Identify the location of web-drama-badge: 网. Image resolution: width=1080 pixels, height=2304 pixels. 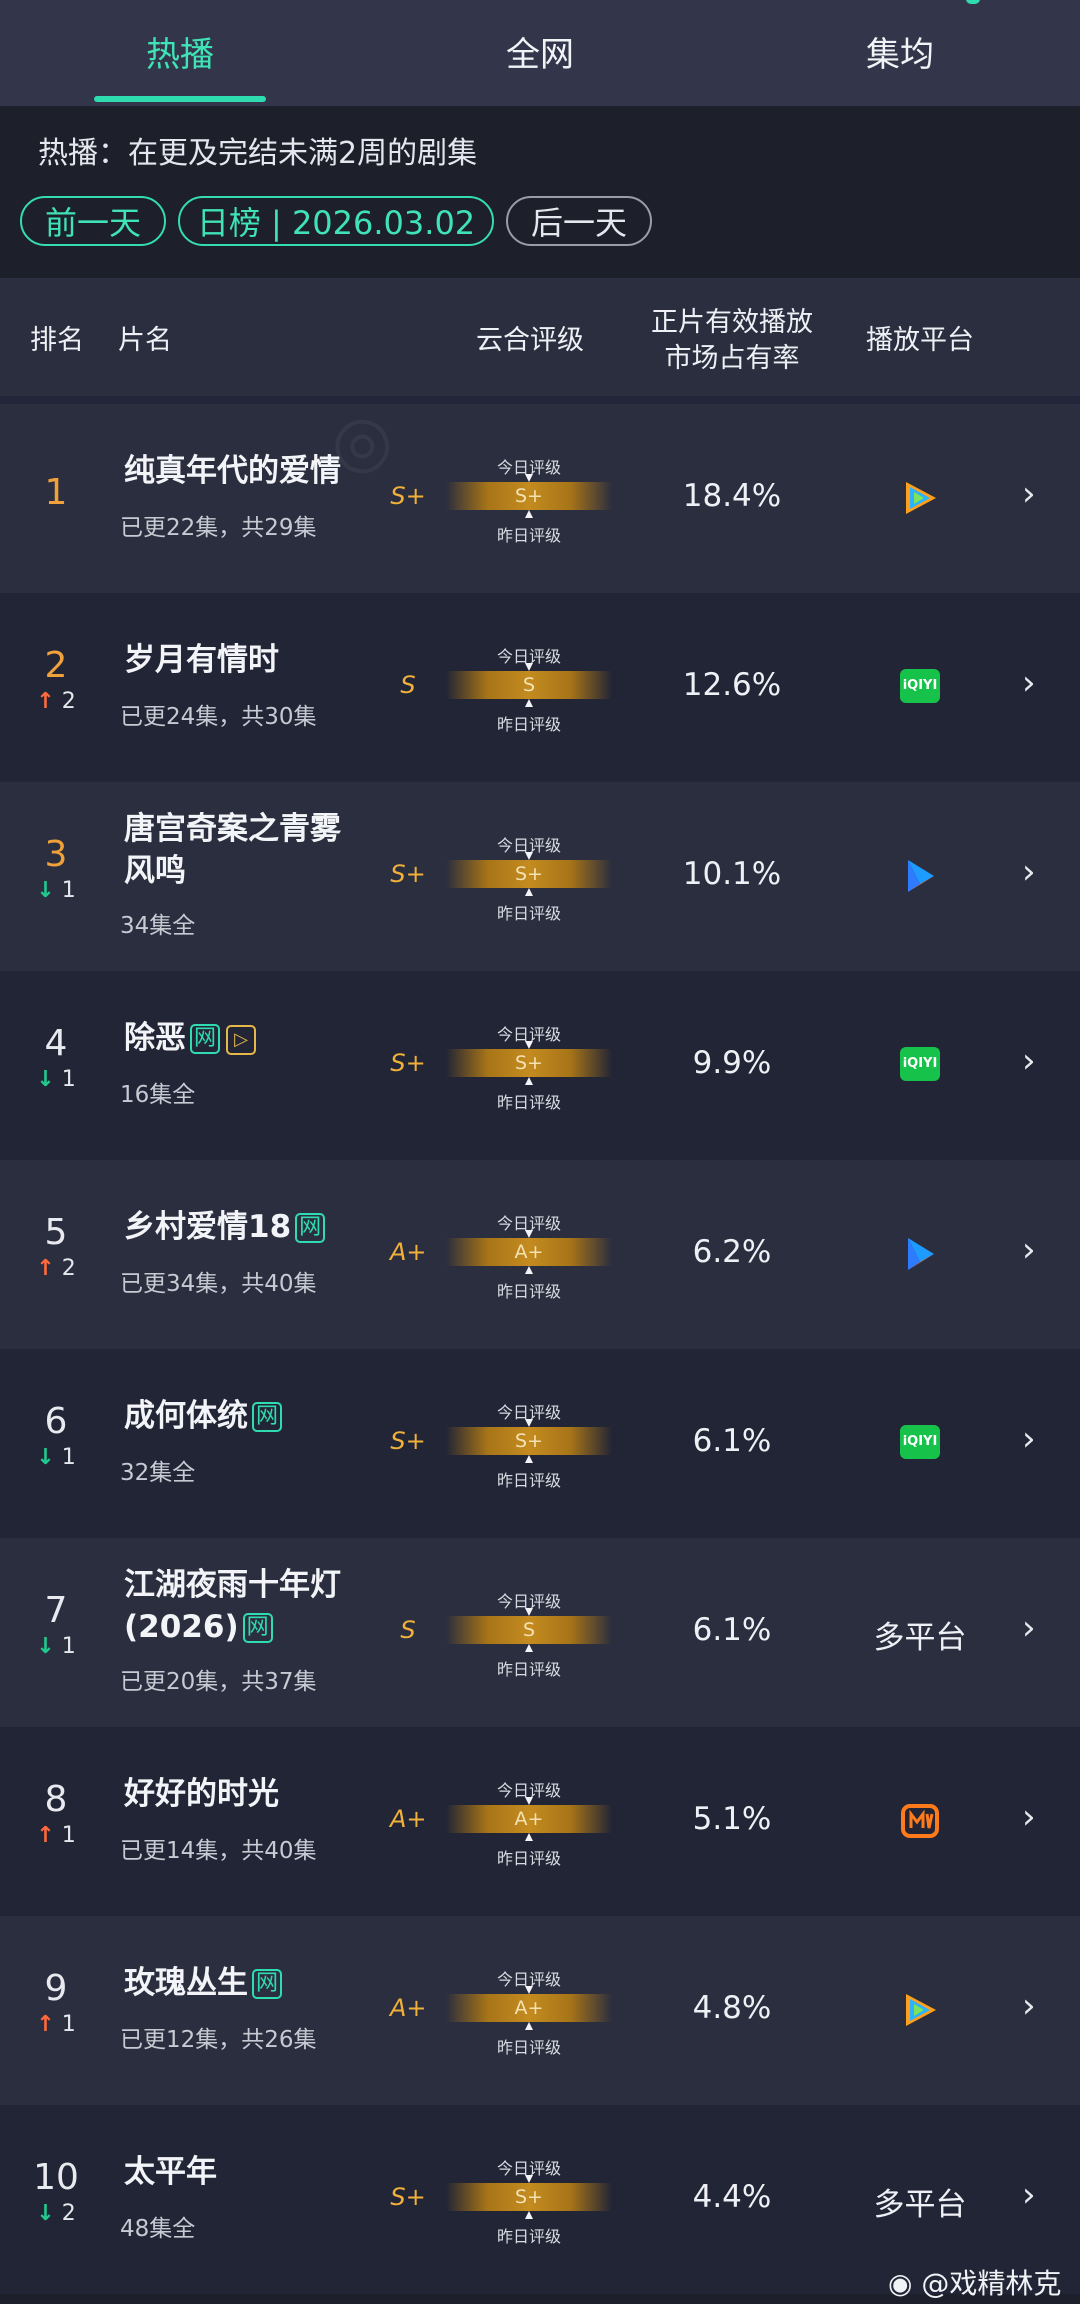
(257, 1628).